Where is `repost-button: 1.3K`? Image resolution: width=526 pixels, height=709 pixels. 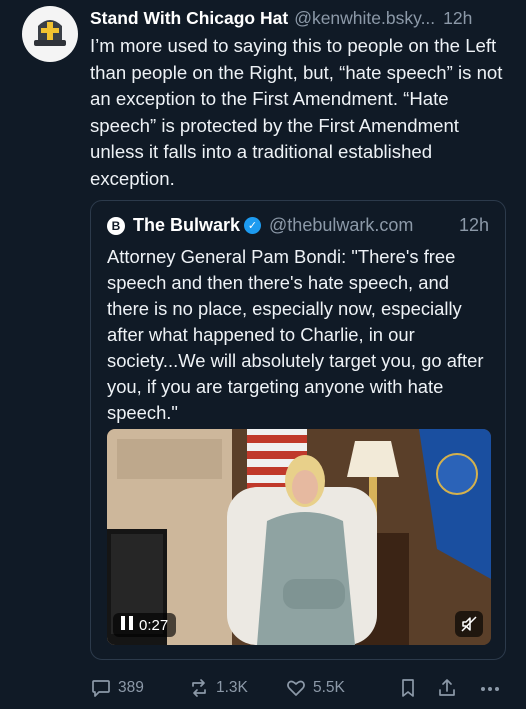 repost-button: 1.3K is located at coordinates (218, 688).